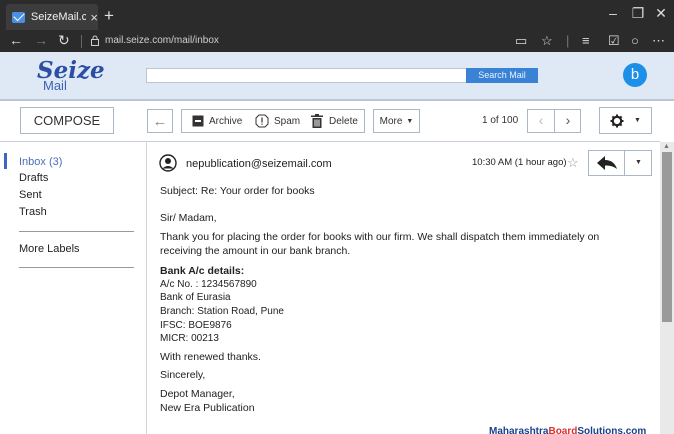  I want to click on sender-email: nepublication@seizemail.com, so click(259, 164).